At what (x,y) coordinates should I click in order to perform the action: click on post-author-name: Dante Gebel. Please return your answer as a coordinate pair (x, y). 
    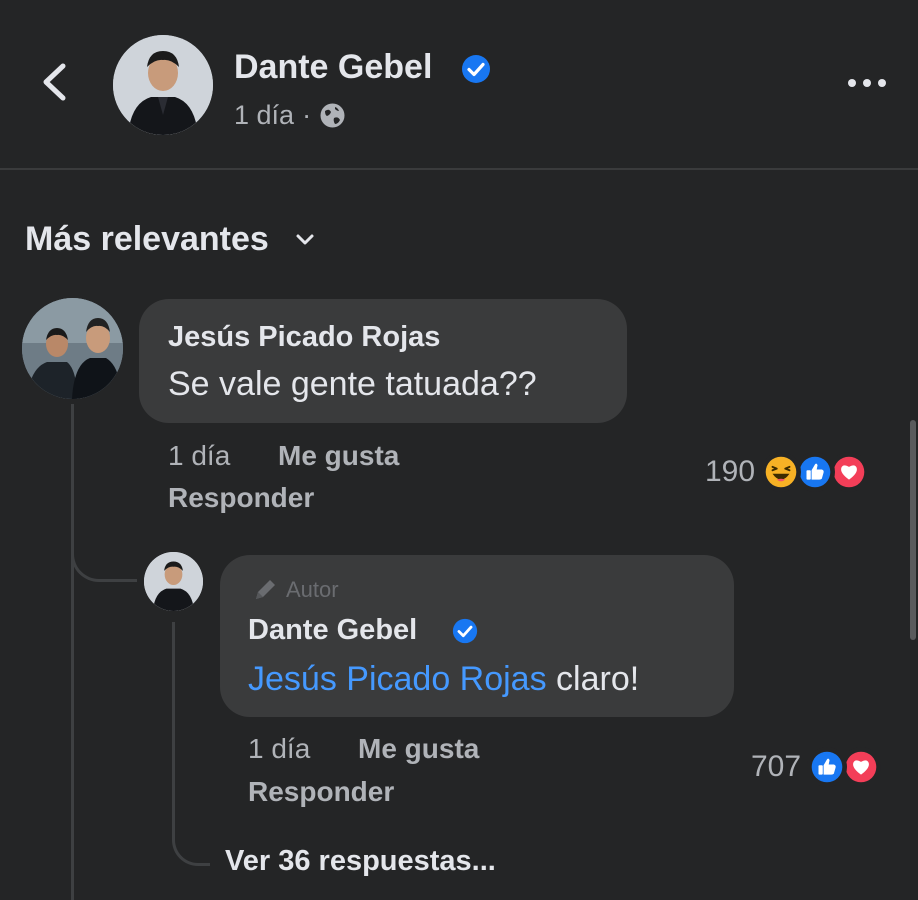
    Looking at the image, I should click on (333, 67).